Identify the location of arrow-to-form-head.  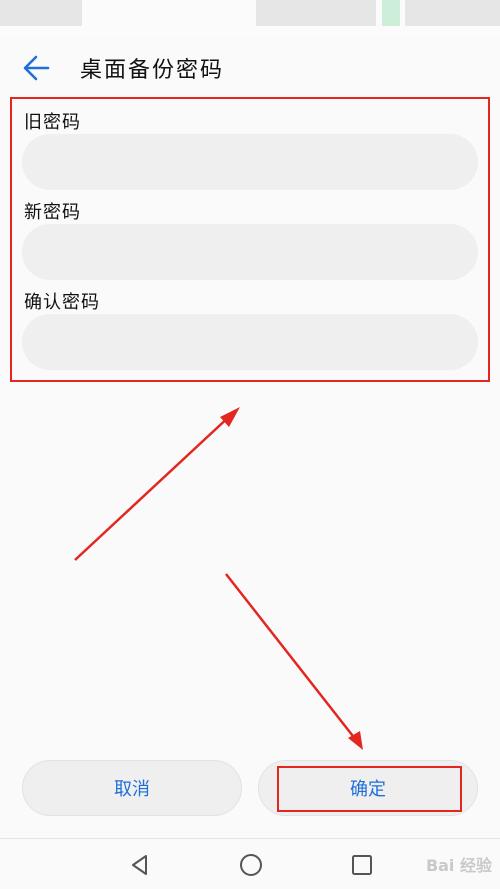
(230, 417).